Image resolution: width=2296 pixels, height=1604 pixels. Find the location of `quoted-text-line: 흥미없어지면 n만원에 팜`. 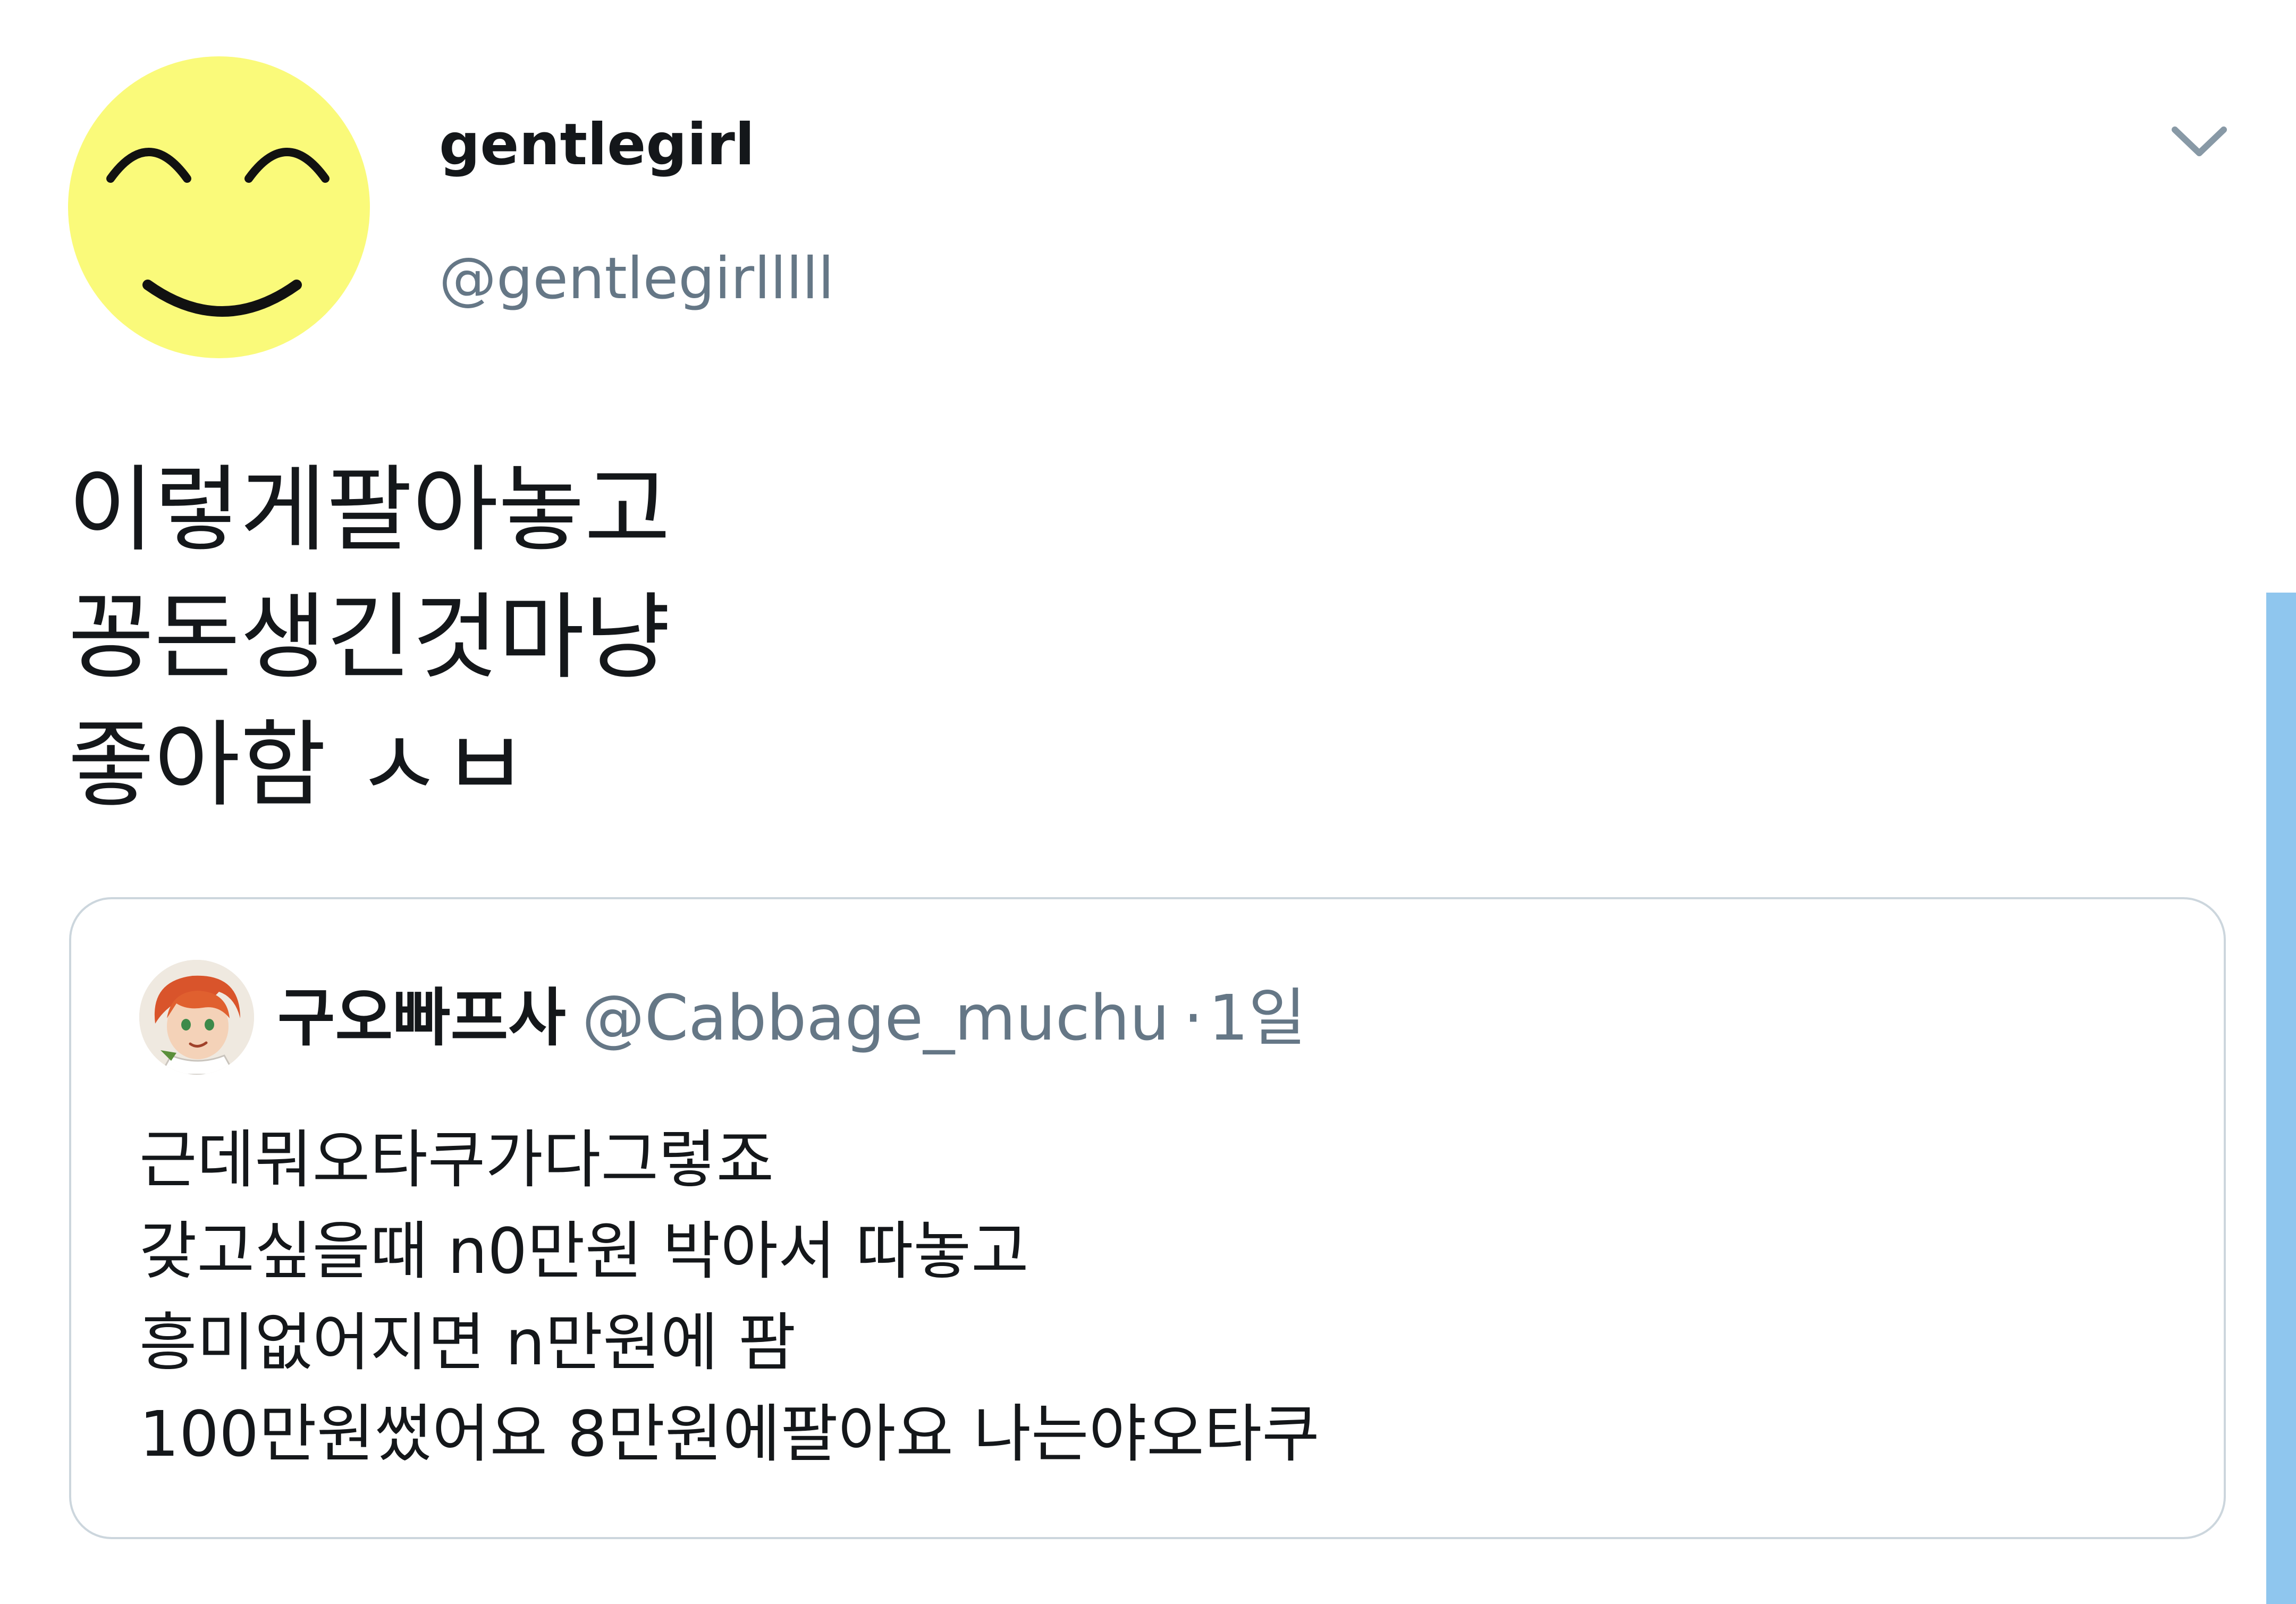

quoted-text-line: 흥미없어지면 n만원에 팜 is located at coordinates (467, 1343).